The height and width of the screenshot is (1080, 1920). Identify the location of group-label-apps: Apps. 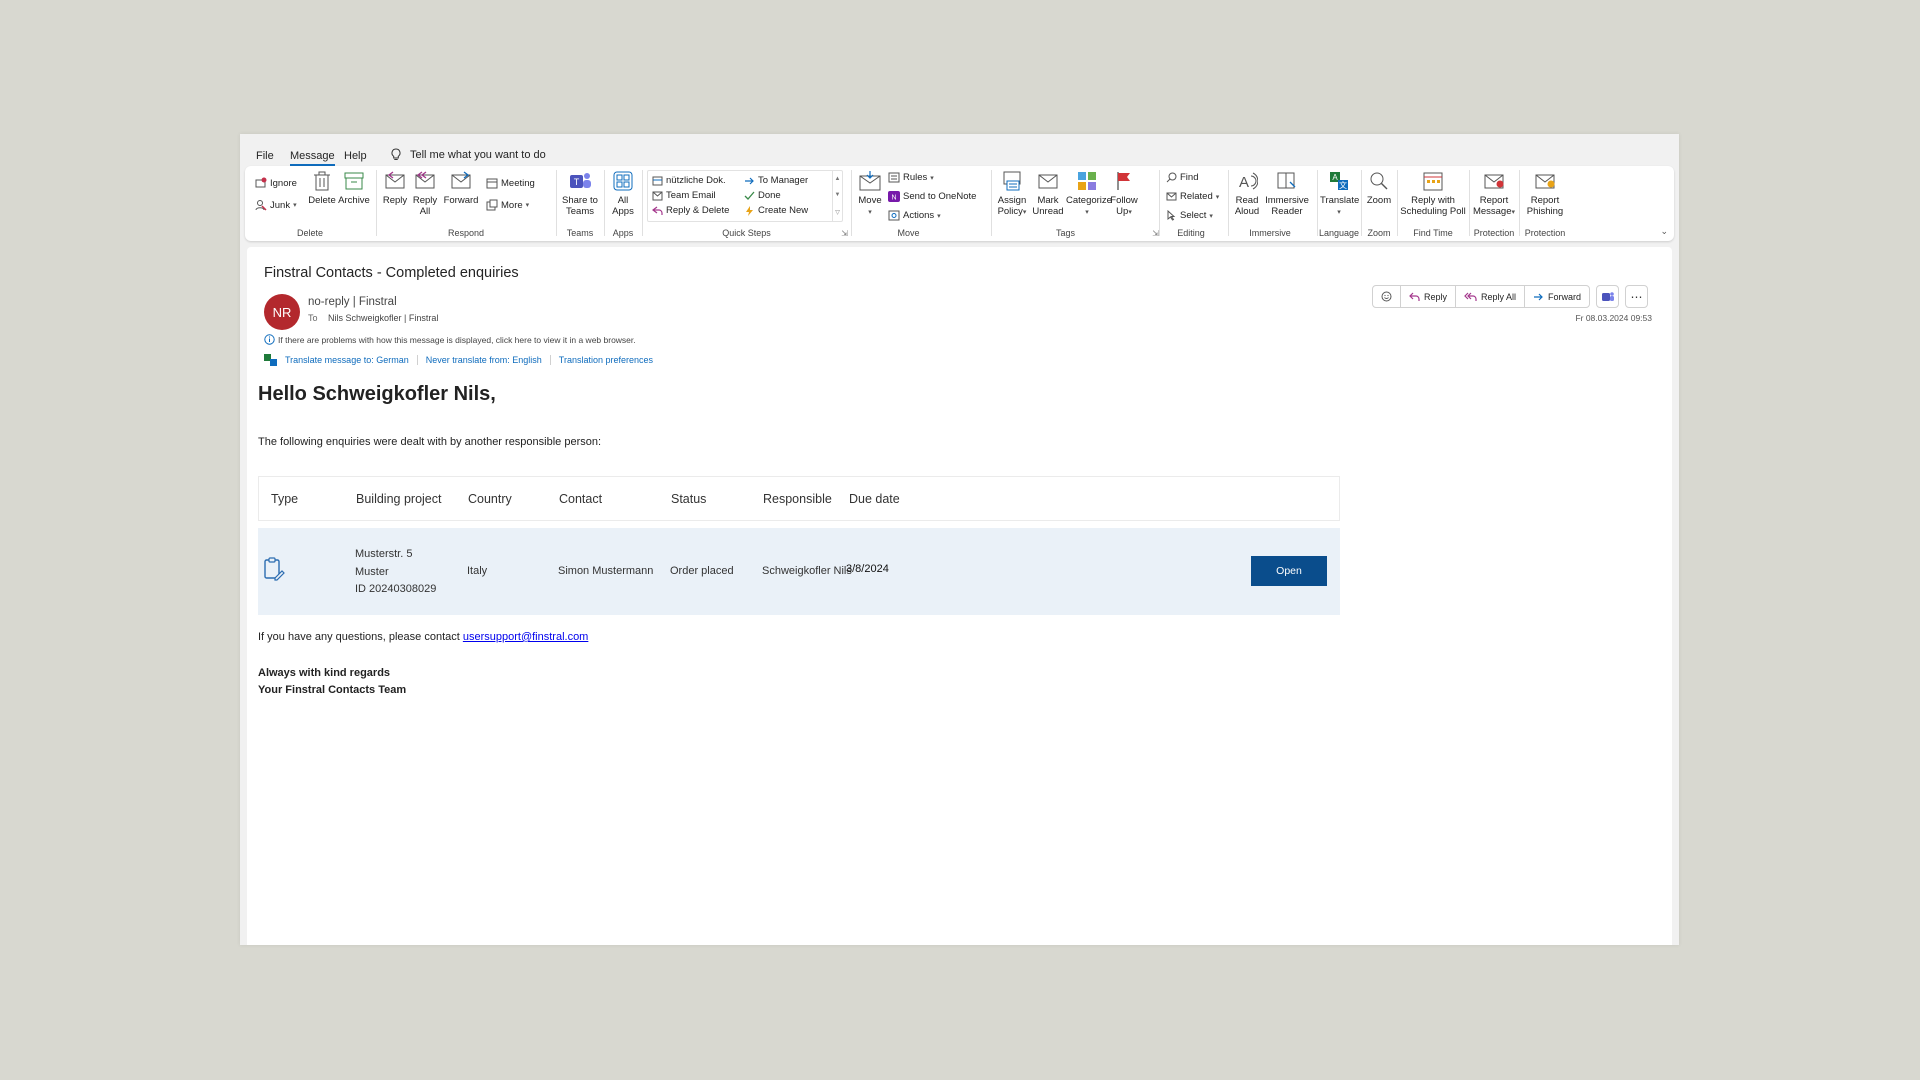
(623, 233).